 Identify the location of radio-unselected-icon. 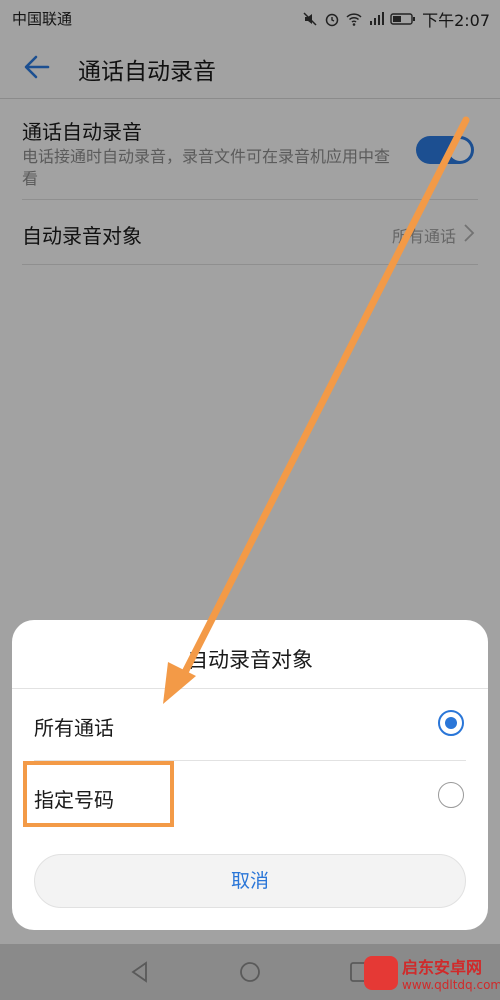
(451, 795).